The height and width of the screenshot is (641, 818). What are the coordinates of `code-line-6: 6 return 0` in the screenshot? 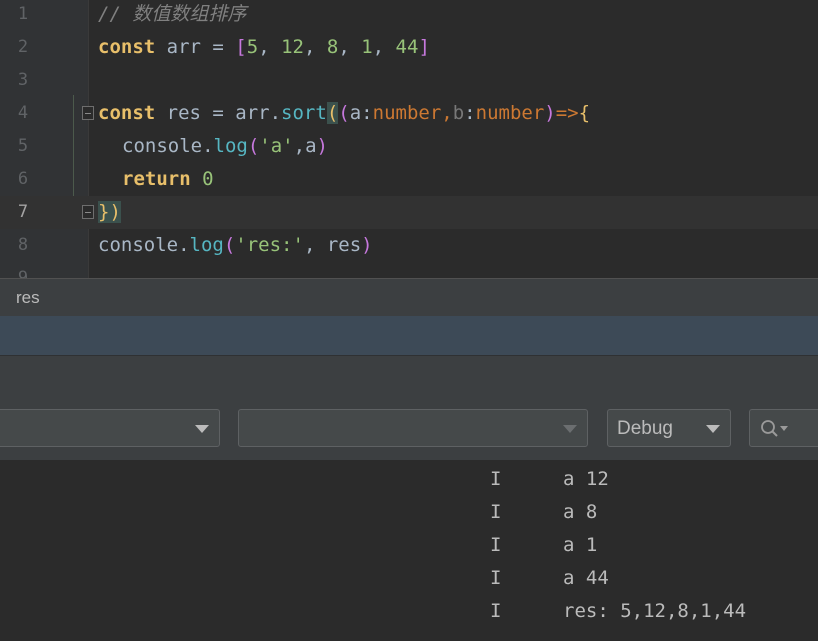 It's located at (409, 179).